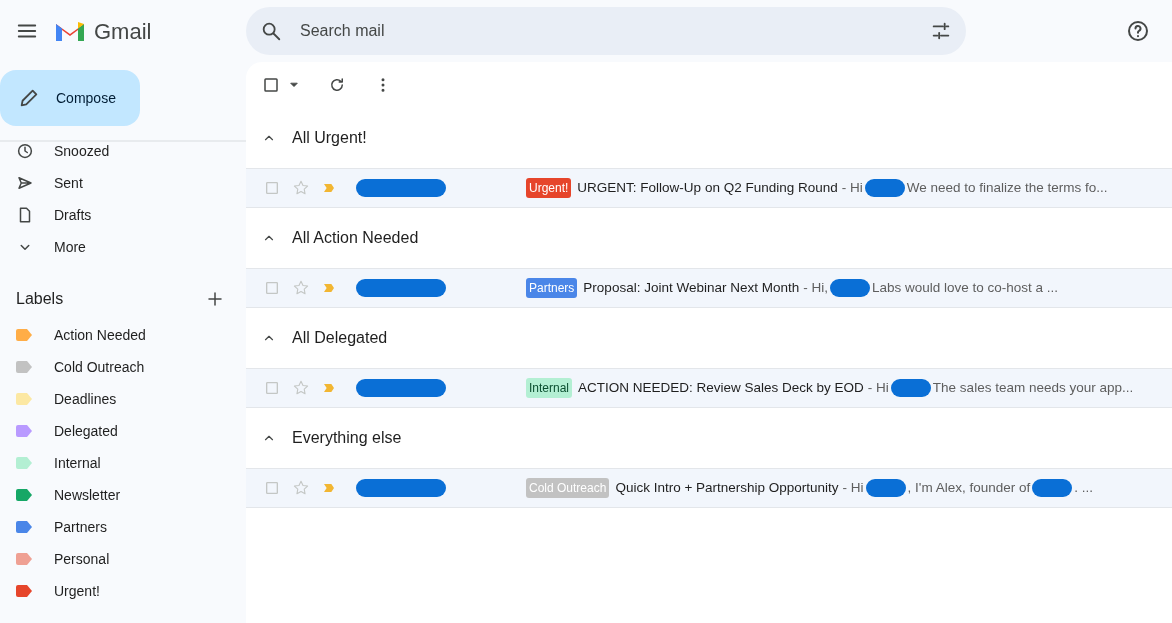 Image resolution: width=1172 pixels, height=623 pixels. Describe the element at coordinates (329, 138) in the screenshot. I see `section-heading: All Urgent!` at that location.